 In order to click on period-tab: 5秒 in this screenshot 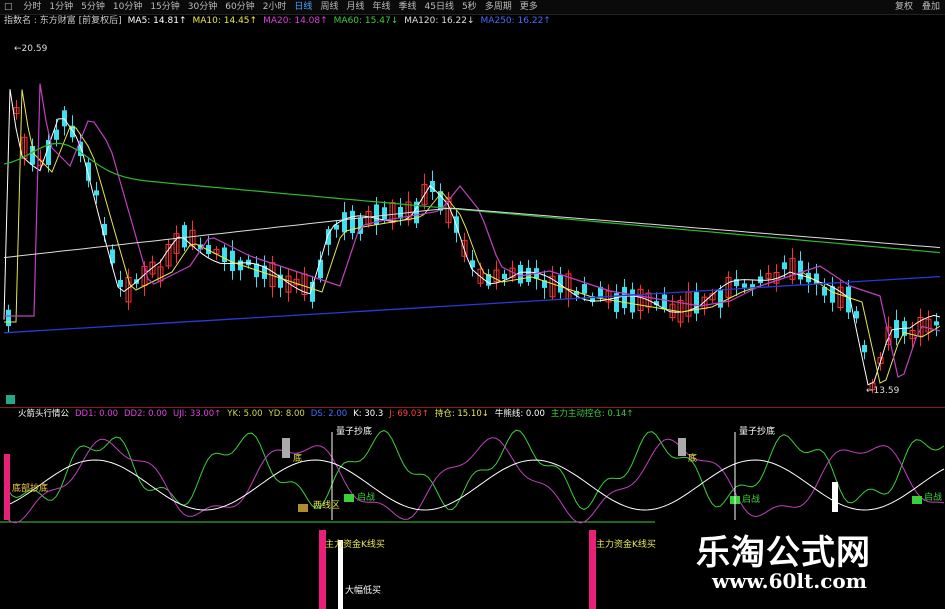, I will do `click(469, 7)`.